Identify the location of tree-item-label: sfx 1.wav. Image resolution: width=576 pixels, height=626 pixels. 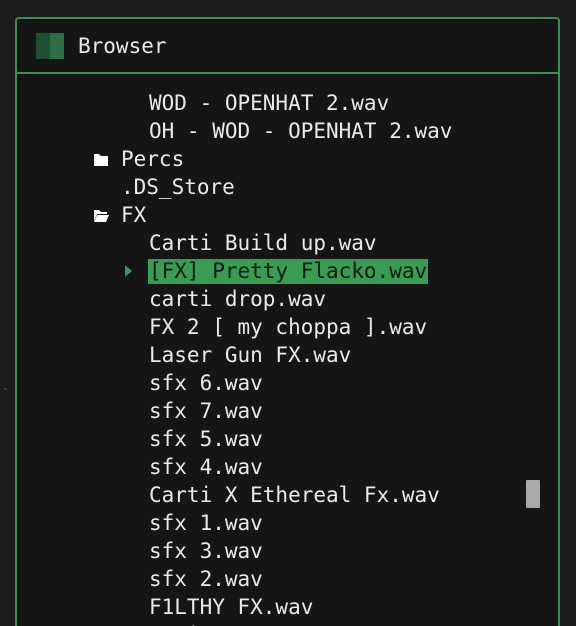
(206, 523).